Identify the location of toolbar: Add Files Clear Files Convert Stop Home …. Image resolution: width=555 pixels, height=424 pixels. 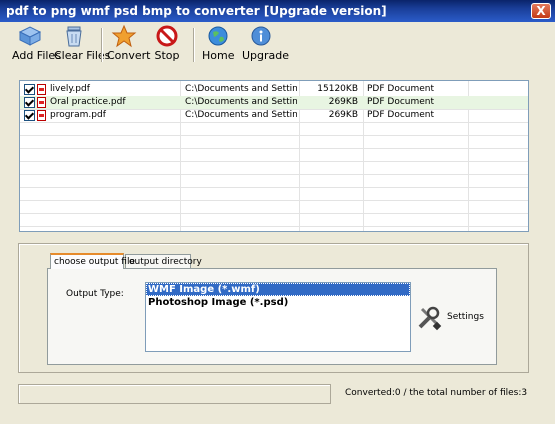
(277, 46).